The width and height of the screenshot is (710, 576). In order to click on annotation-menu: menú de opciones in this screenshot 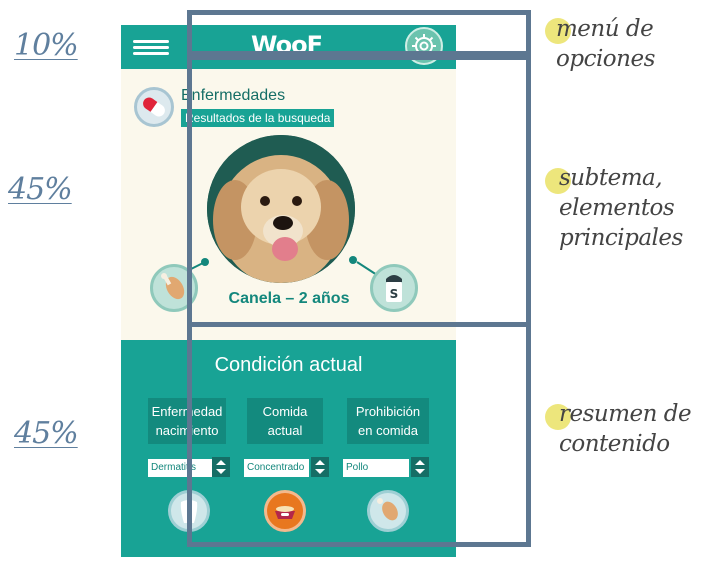, I will do `click(605, 44)`.